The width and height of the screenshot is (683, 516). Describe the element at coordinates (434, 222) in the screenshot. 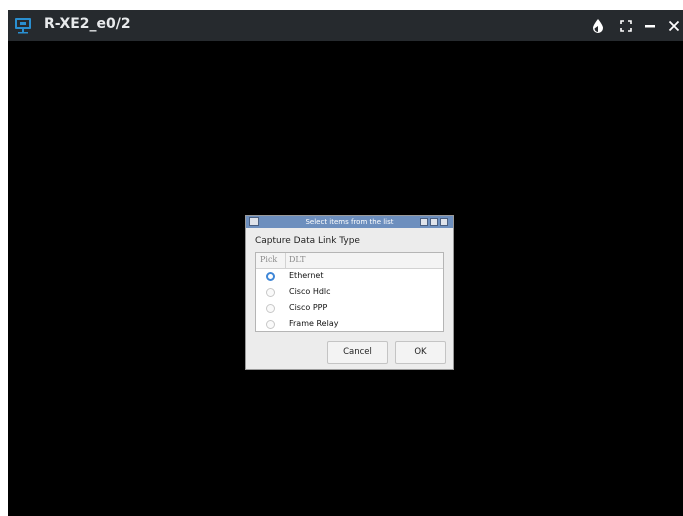

I see `dialog-maximize-icon` at that location.